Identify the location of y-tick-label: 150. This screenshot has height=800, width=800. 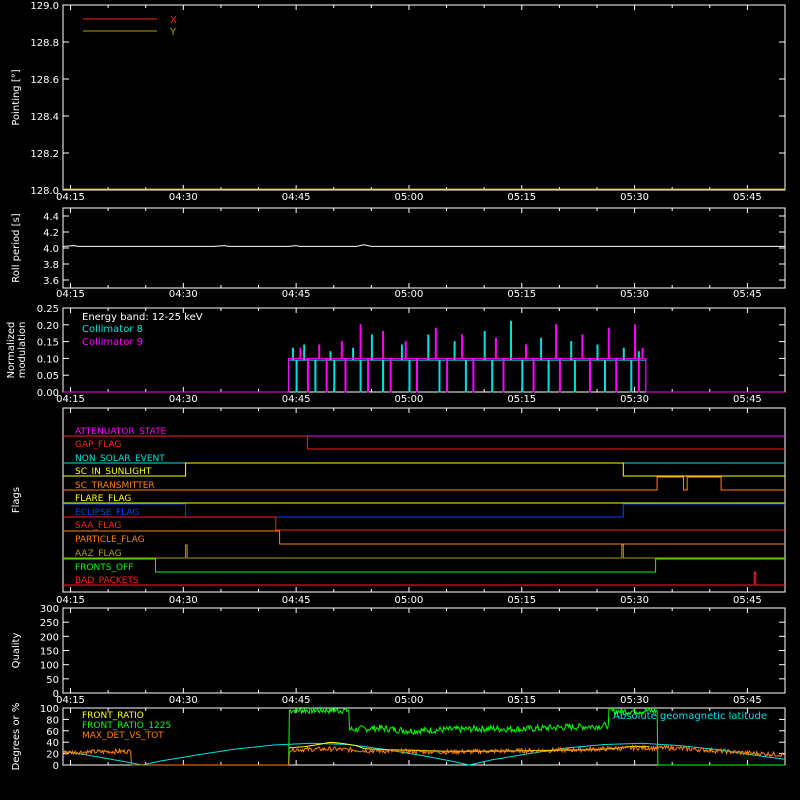
(49, 652).